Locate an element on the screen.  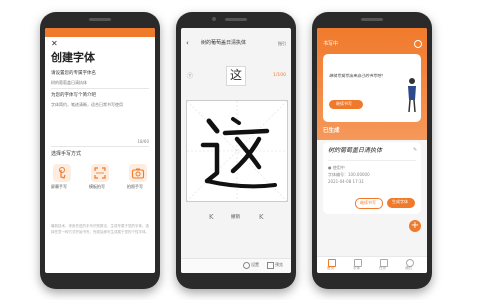
page-title: 创建字体 is located at coordinates (73, 57).